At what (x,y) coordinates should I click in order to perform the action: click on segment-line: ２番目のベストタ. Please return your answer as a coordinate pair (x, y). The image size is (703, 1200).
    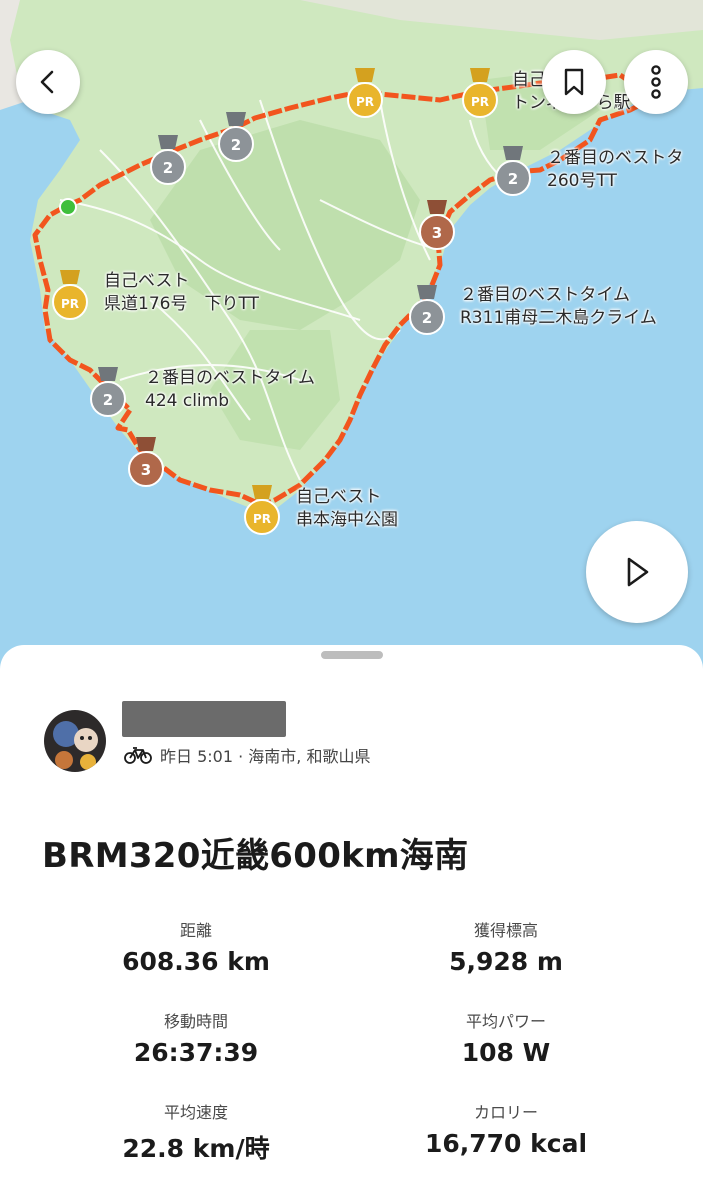
    Looking at the image, I should click on (615, 158).